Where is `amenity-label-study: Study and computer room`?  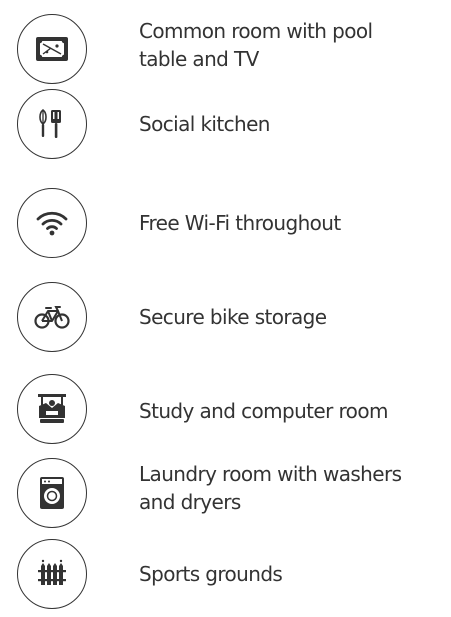 amenity-label-study: Study and computer room is located at coordinates (263, 411).